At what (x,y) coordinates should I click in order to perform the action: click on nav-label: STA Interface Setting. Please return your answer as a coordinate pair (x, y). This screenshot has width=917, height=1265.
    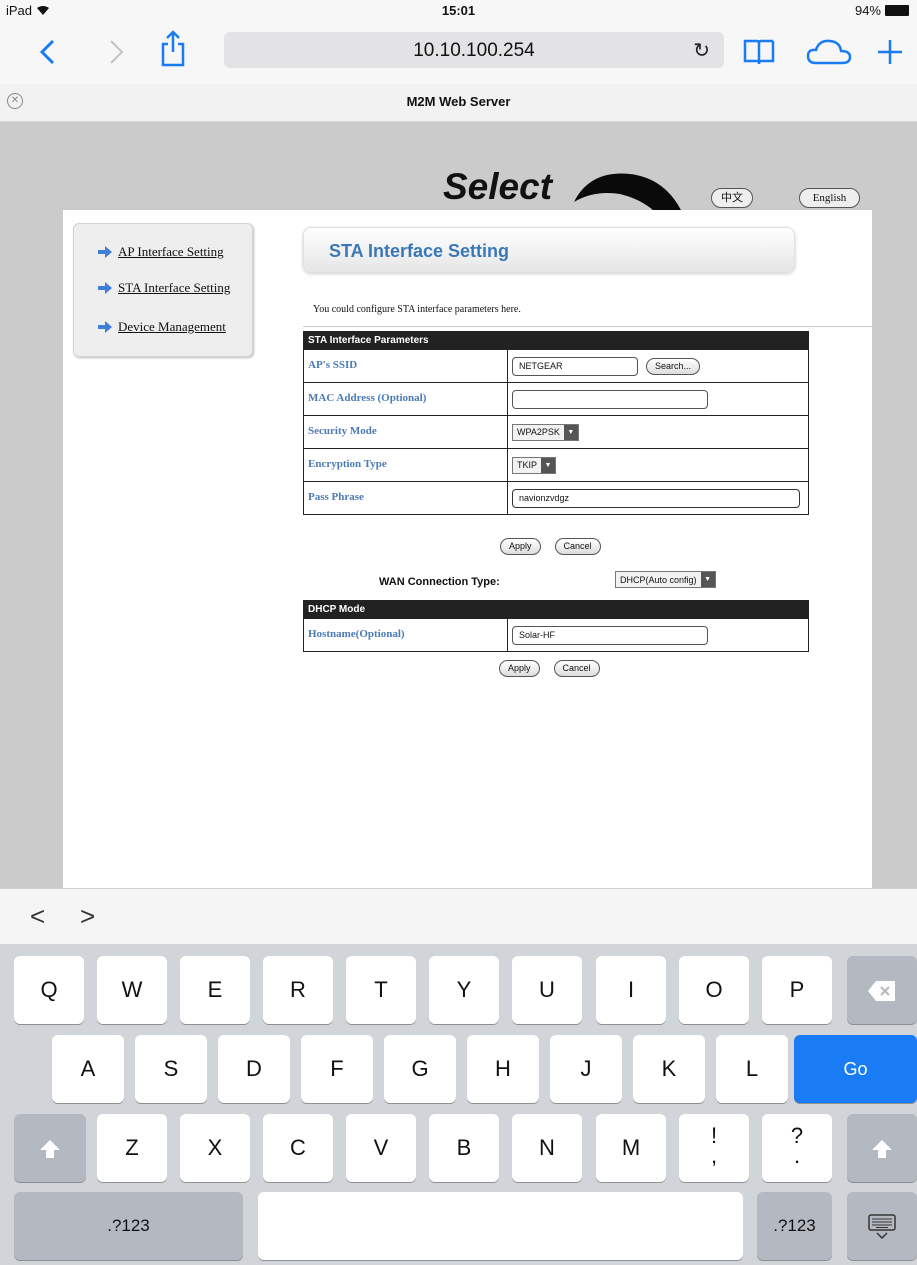
    Looking at the image, I should click on (174, 287).